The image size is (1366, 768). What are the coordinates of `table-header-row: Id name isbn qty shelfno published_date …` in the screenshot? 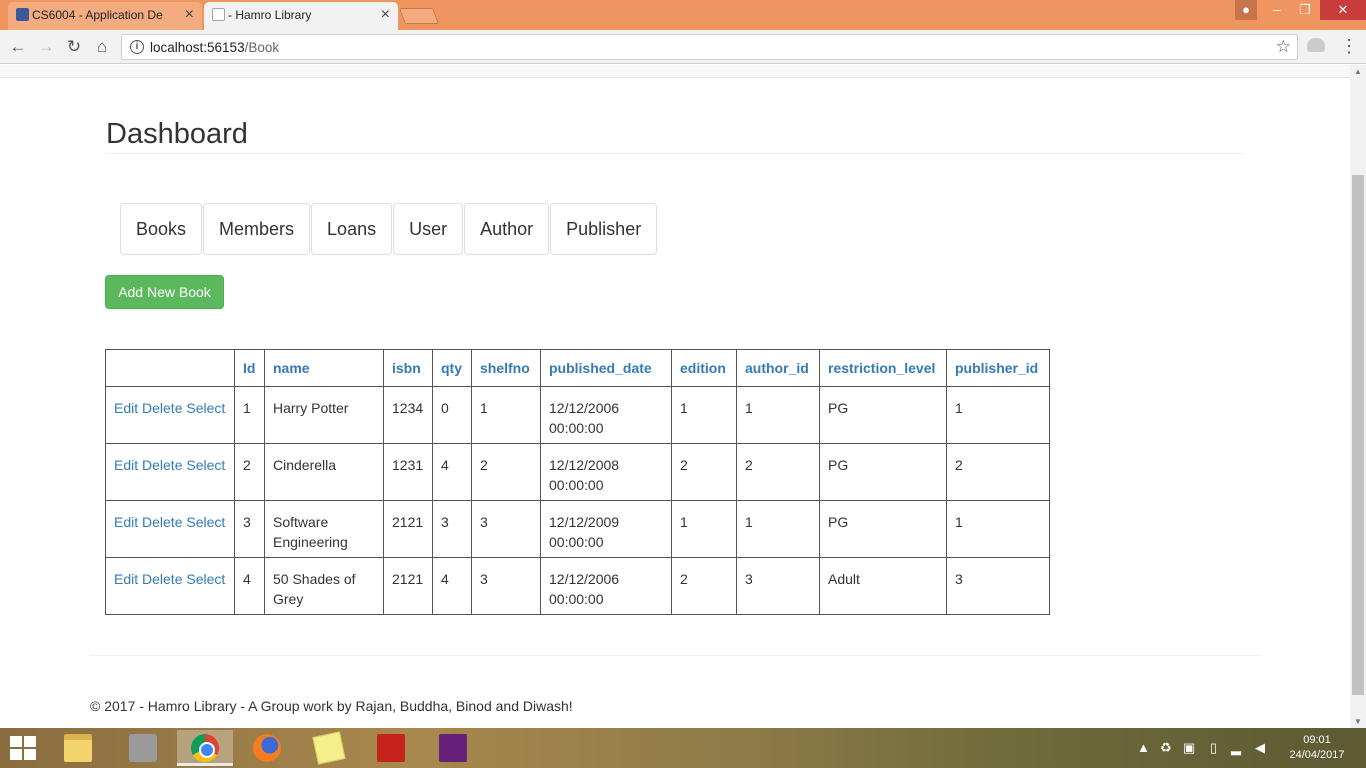 It's located at (577, 368).